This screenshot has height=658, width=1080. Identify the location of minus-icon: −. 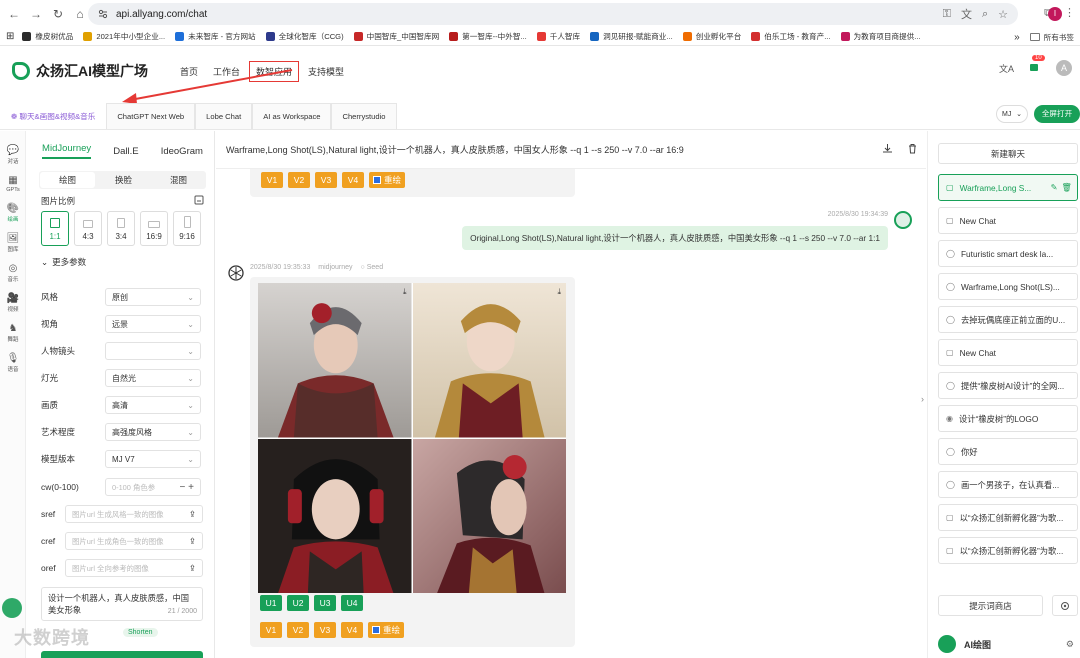
(183, 487).